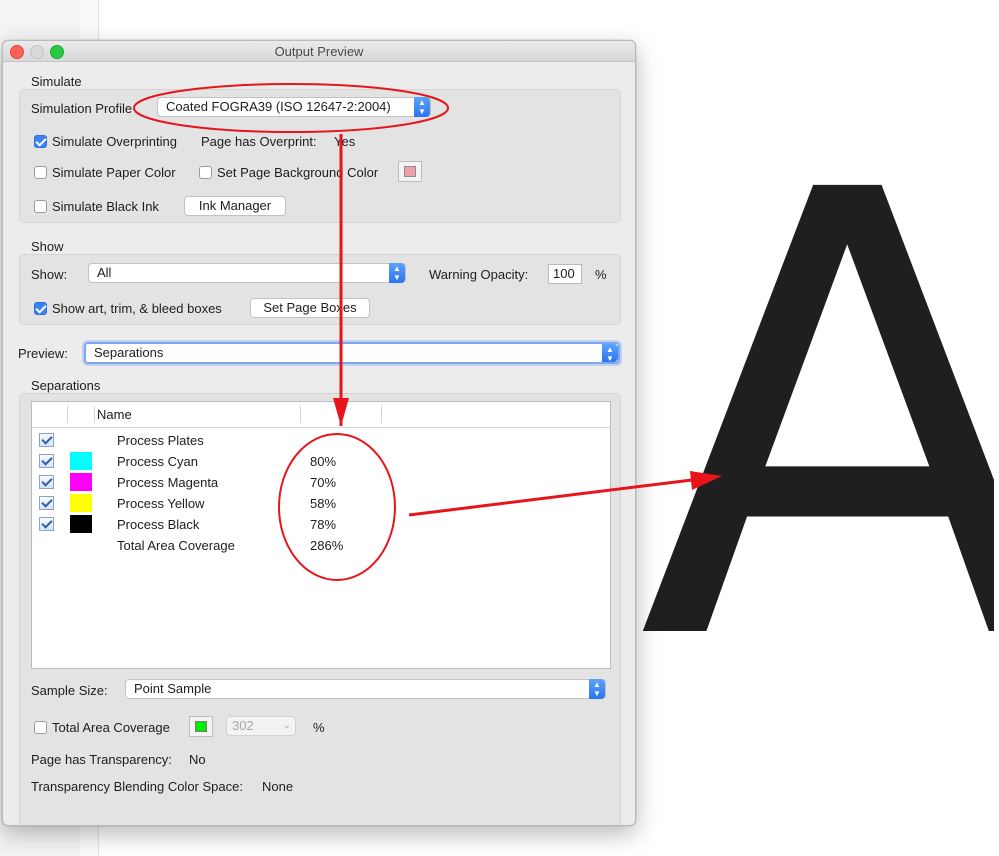  I want to click on set-page-boxes-button: Set Page Boxes, so click(310, 308).